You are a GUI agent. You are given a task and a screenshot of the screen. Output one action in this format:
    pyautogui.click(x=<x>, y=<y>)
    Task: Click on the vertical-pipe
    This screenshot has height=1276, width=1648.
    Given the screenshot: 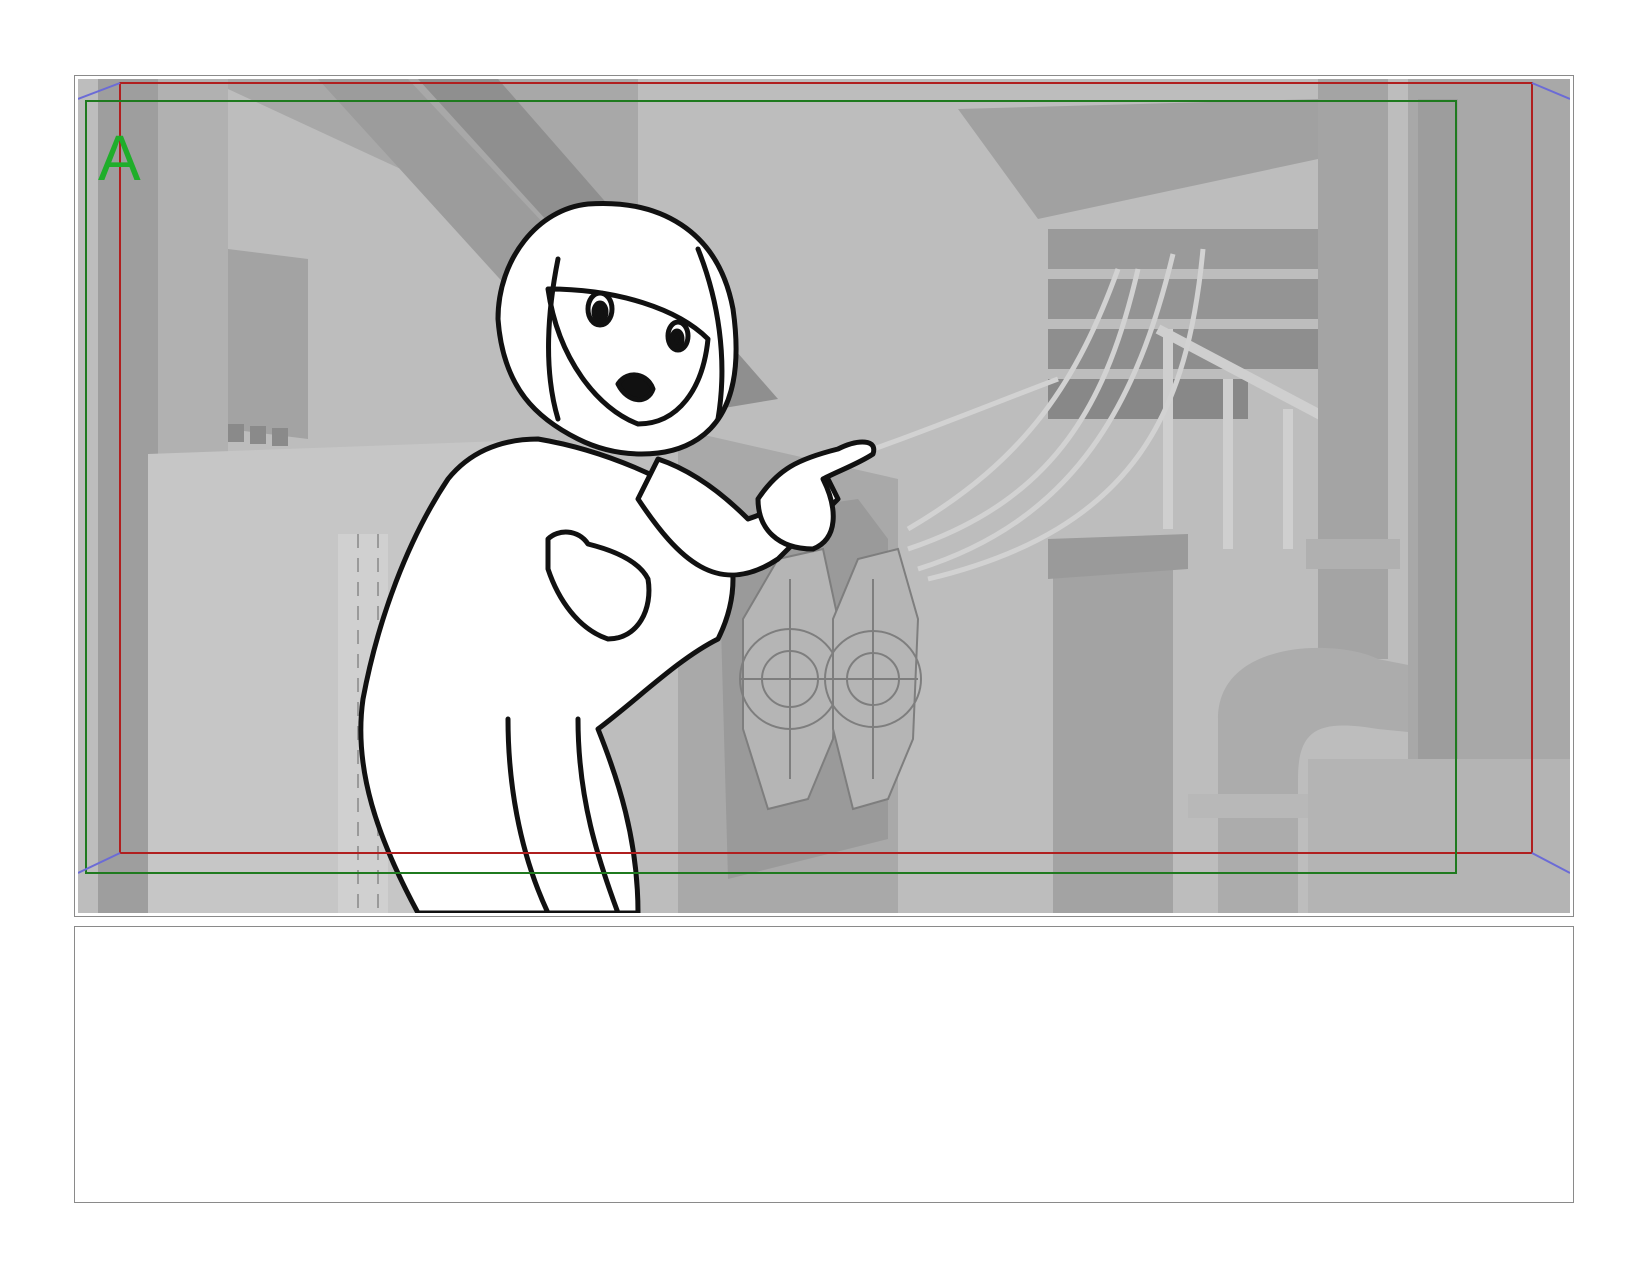 What is the action you would take?
    pyautogui.click(x=1353, y=369)
    